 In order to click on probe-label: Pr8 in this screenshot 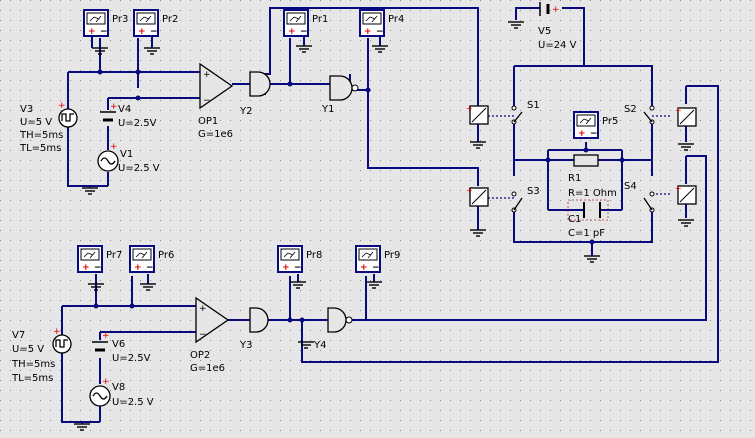, I will do `click(314, 255)`.